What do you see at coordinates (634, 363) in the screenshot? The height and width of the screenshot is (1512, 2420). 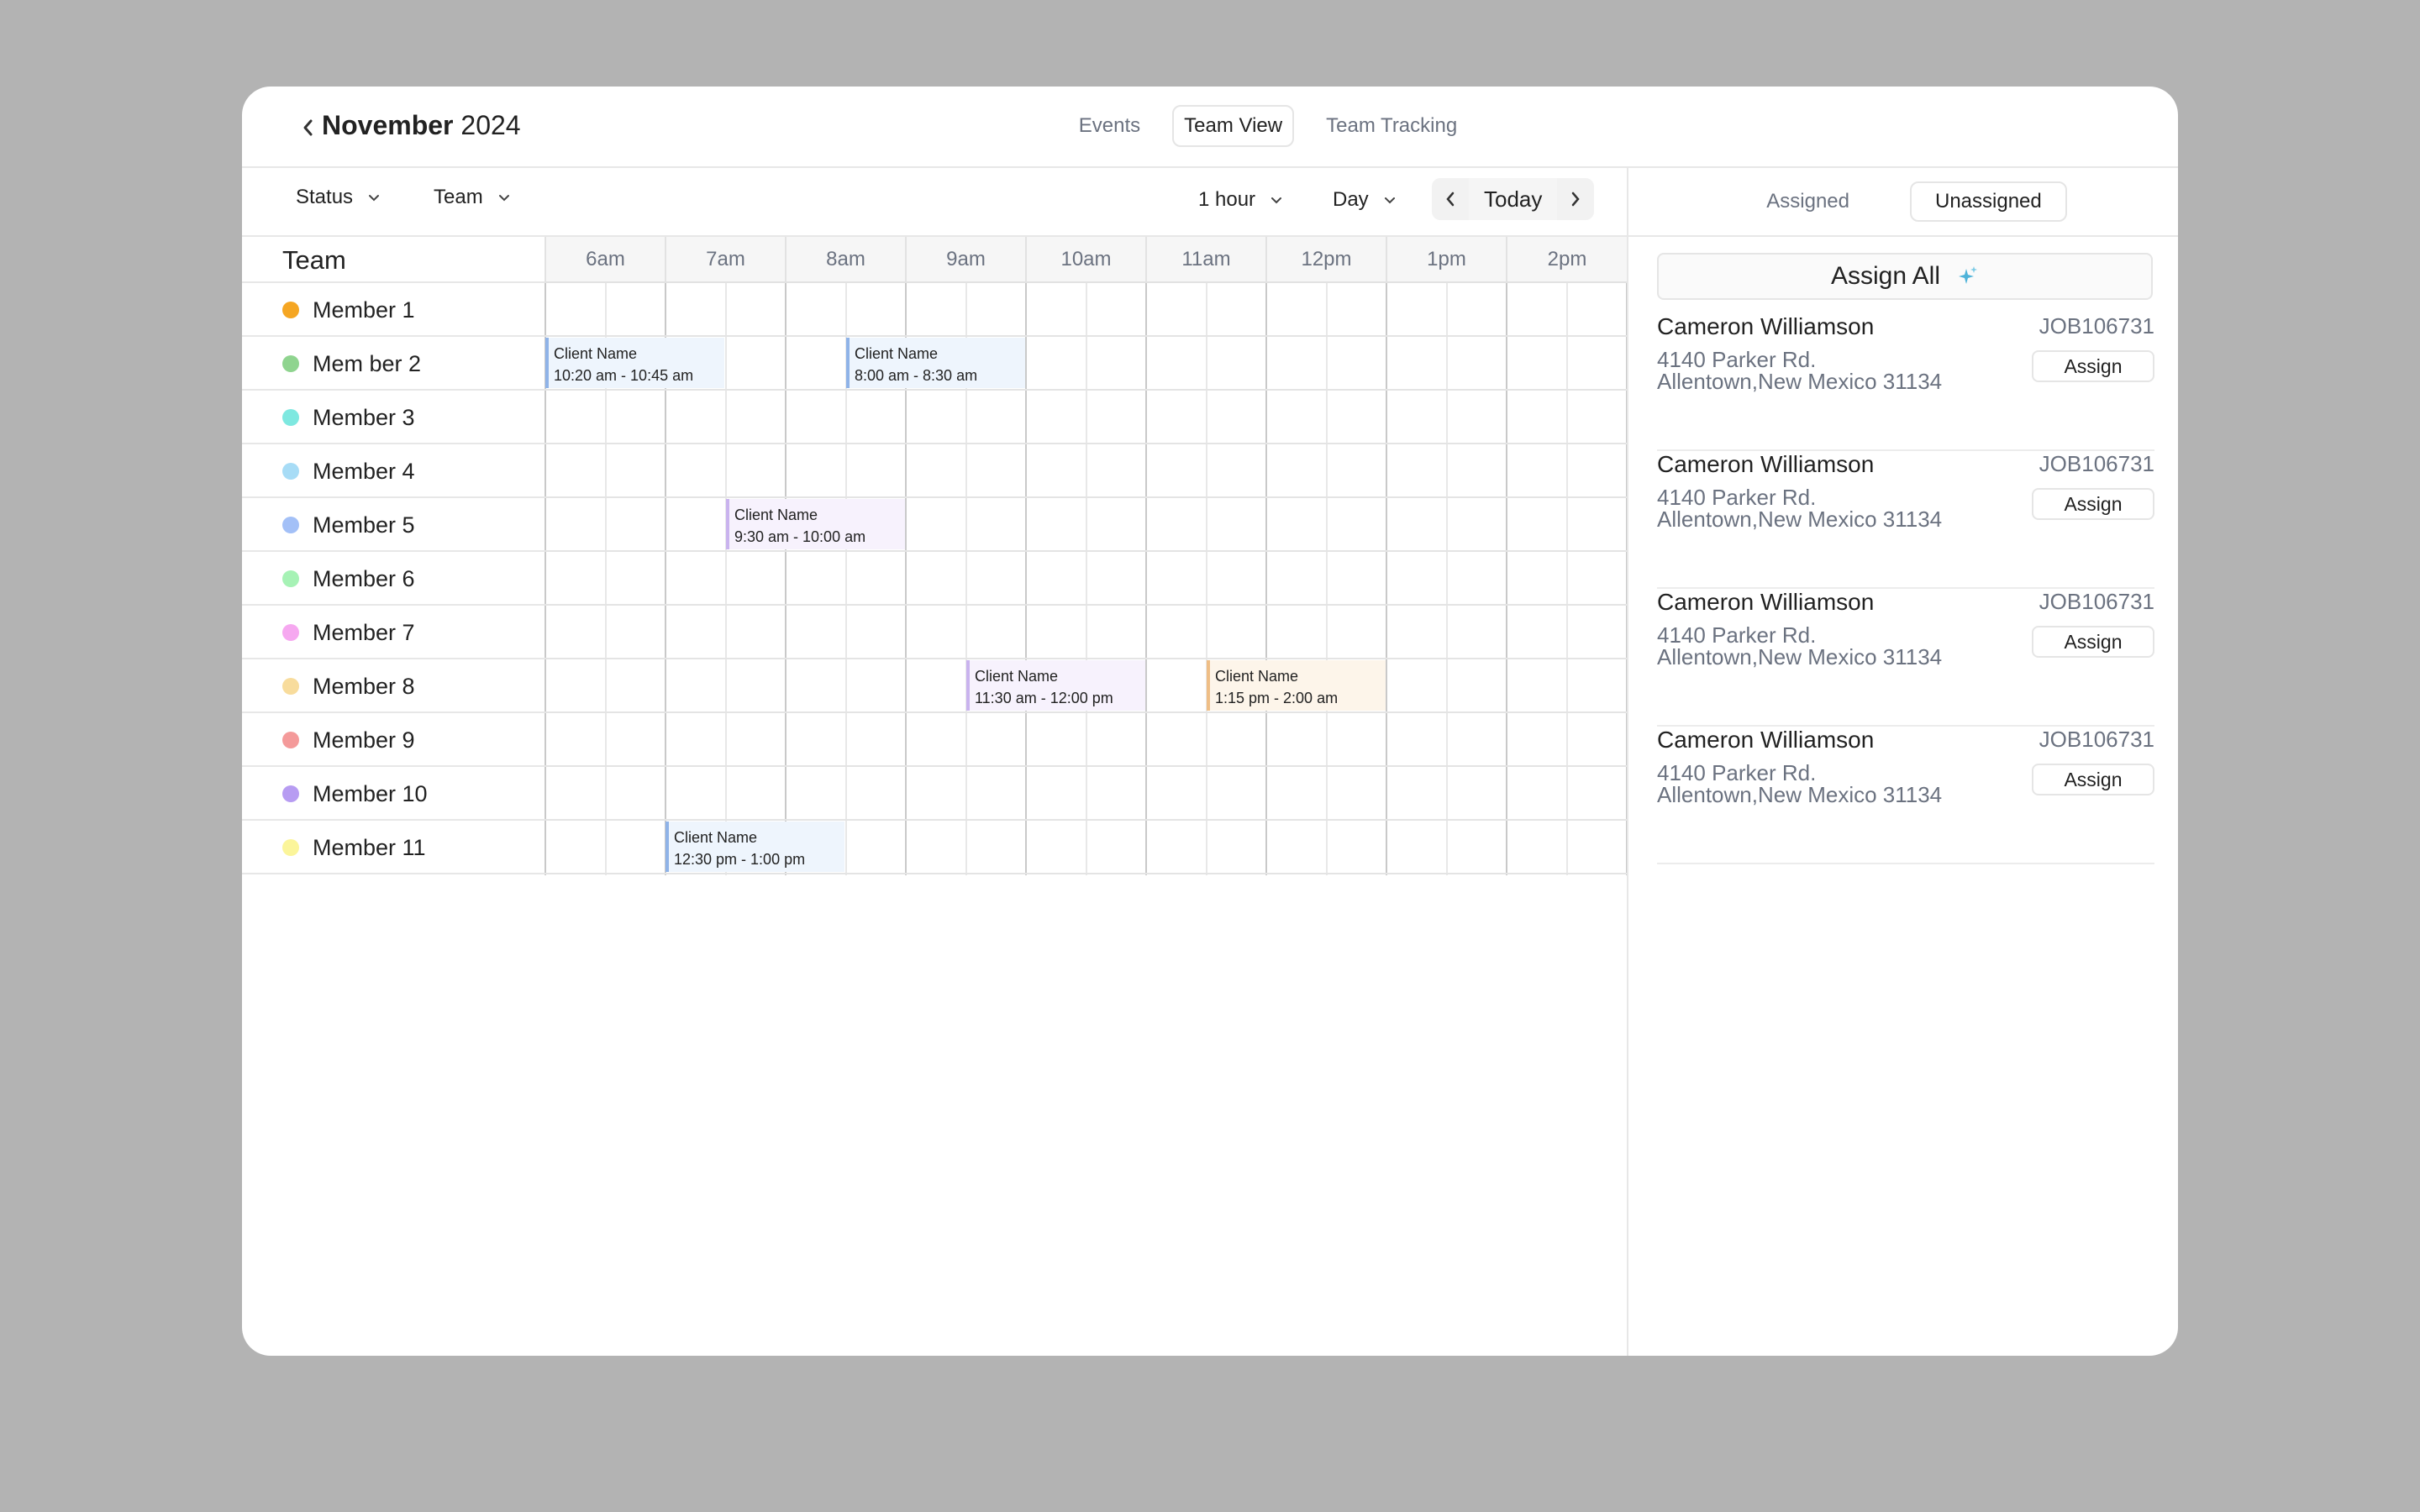 I see `event-block: Client Name 10:20 am - 10:45 am` at bounding box center [634, 363].